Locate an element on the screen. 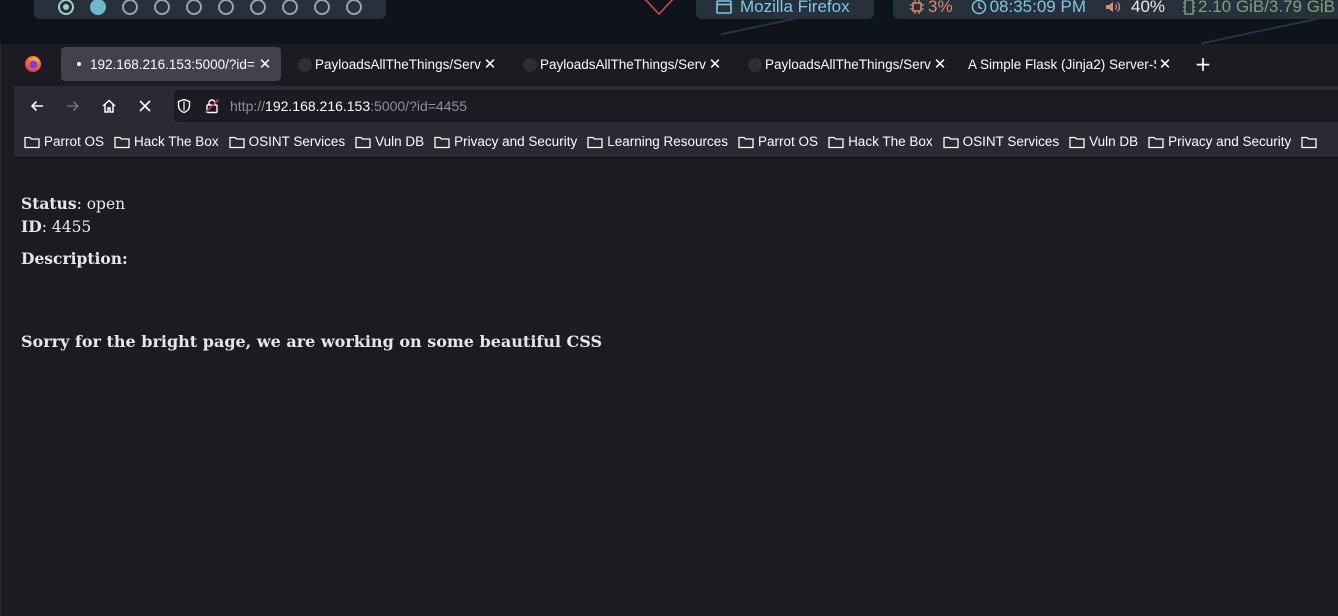  back-button is located at coordinates (37, 106).